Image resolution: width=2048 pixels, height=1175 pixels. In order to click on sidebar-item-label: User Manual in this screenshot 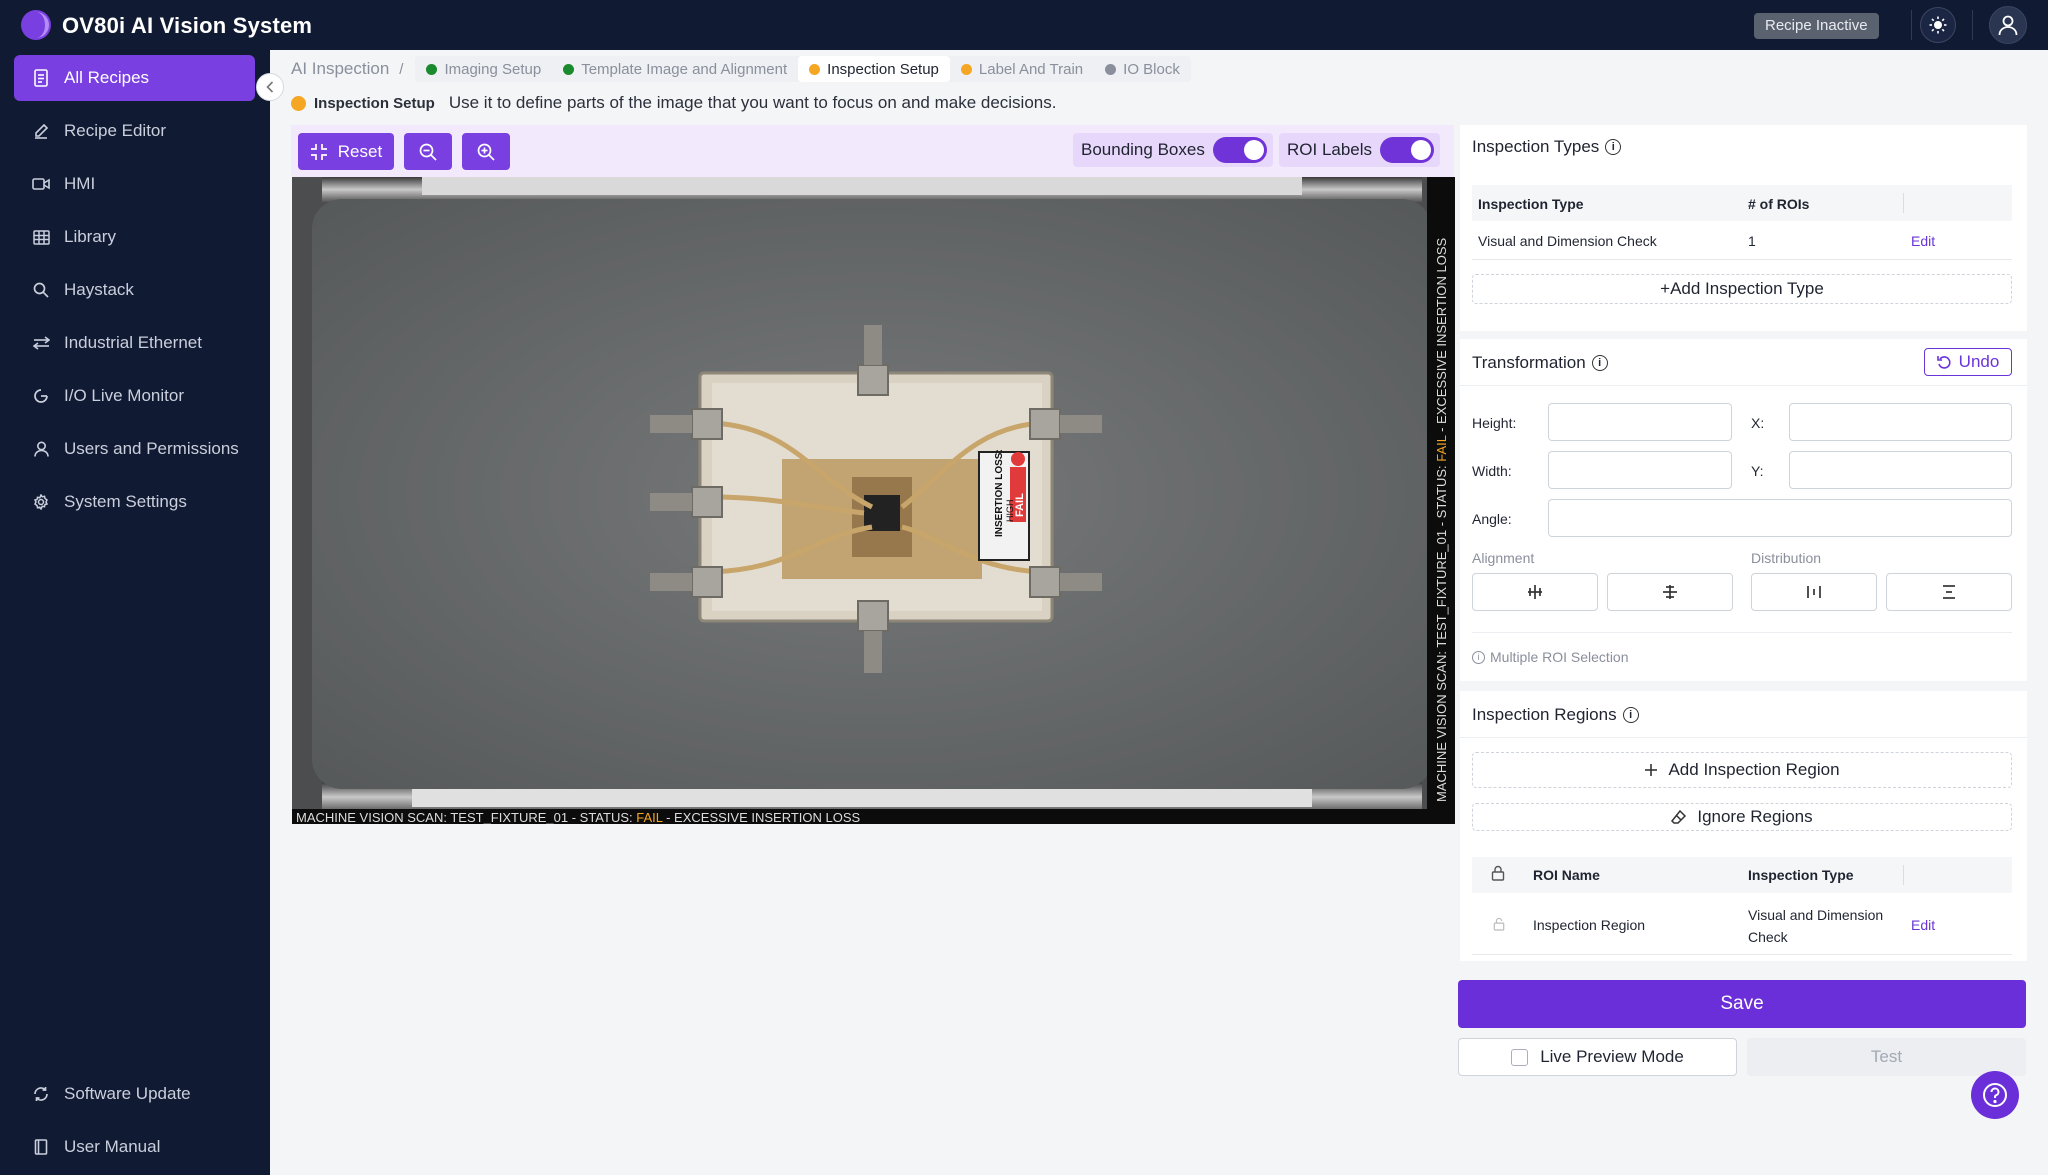, I will do `click(112, 1146)`.